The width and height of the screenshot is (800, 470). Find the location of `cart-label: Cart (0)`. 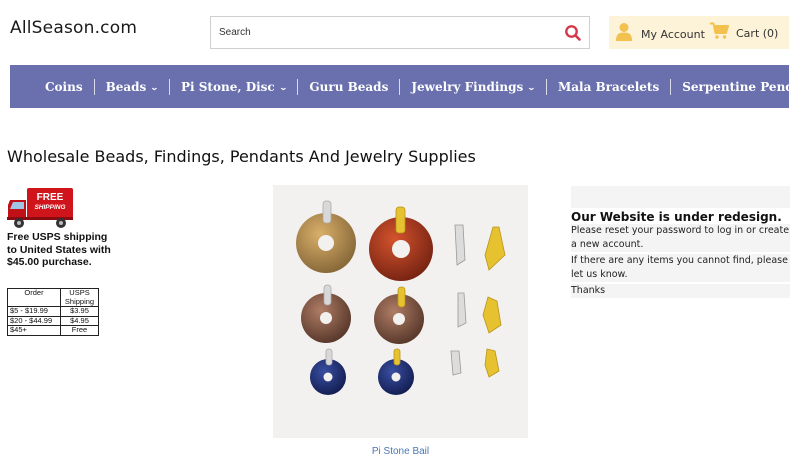

cart-label: Cart (0) is located at coordinates (757, 33).